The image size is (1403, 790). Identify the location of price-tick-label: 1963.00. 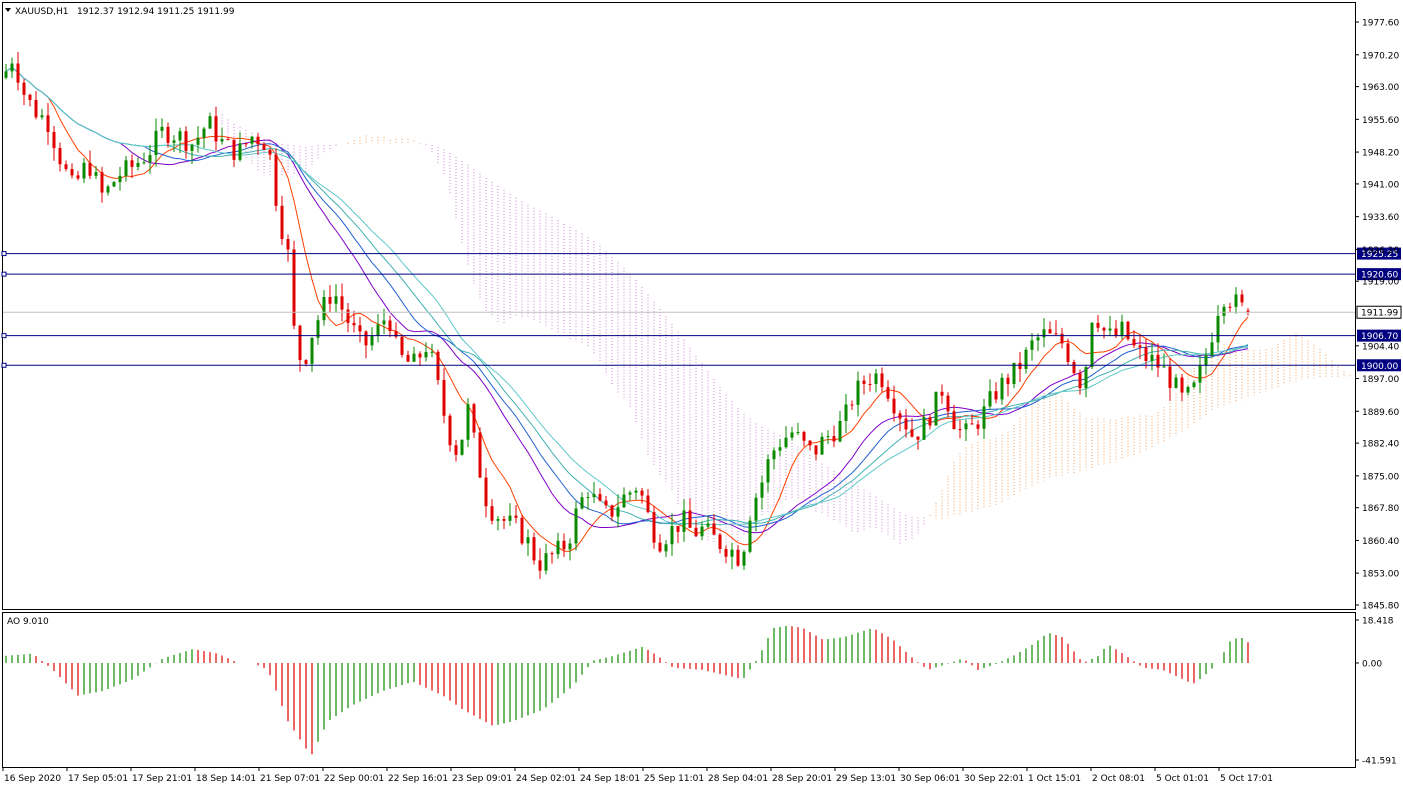
(1380, 88).